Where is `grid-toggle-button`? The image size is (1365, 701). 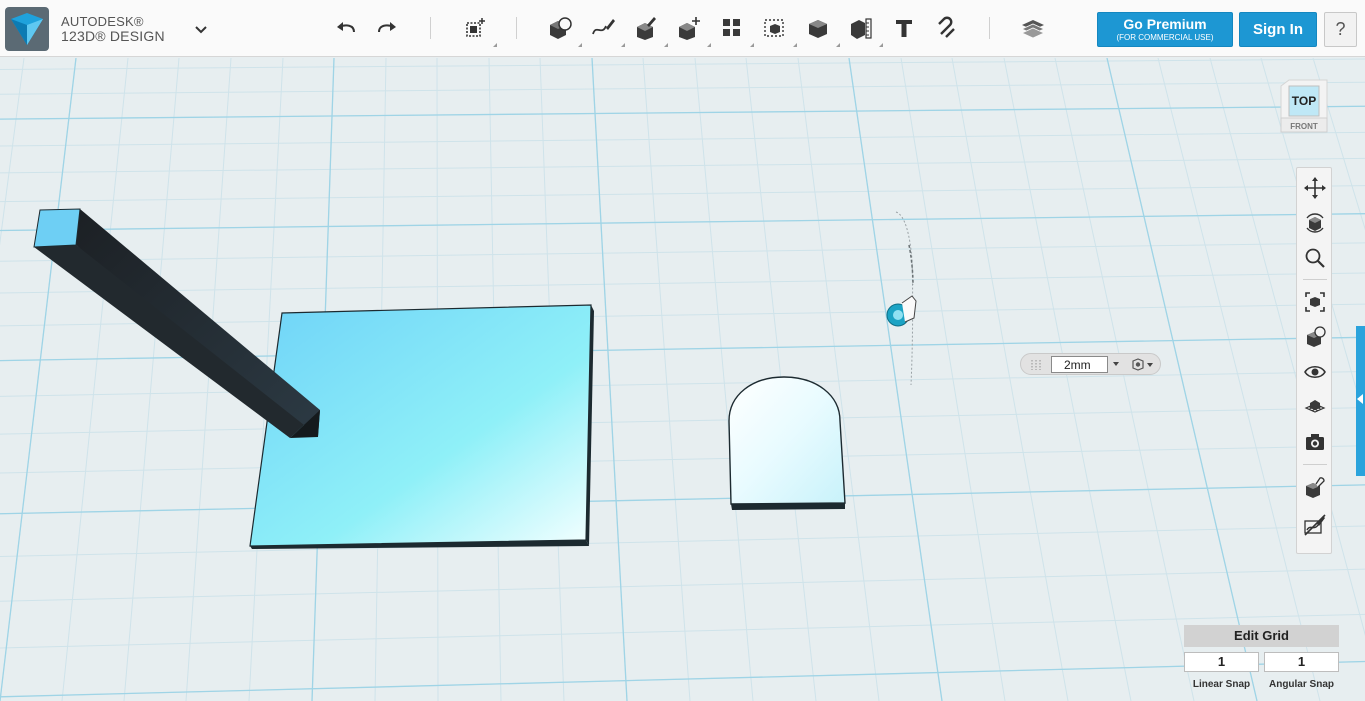
grid-toggle-button is located at coordinates (1315, 407).